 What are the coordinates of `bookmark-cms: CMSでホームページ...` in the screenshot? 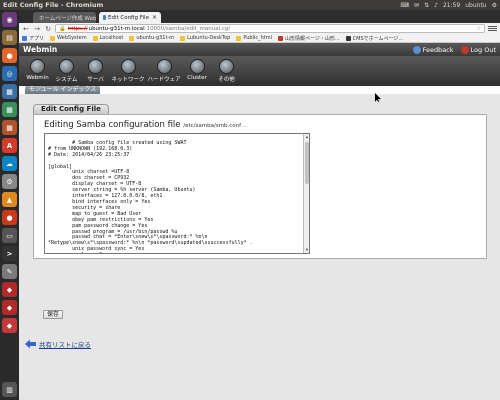 It's located at (374, 38).